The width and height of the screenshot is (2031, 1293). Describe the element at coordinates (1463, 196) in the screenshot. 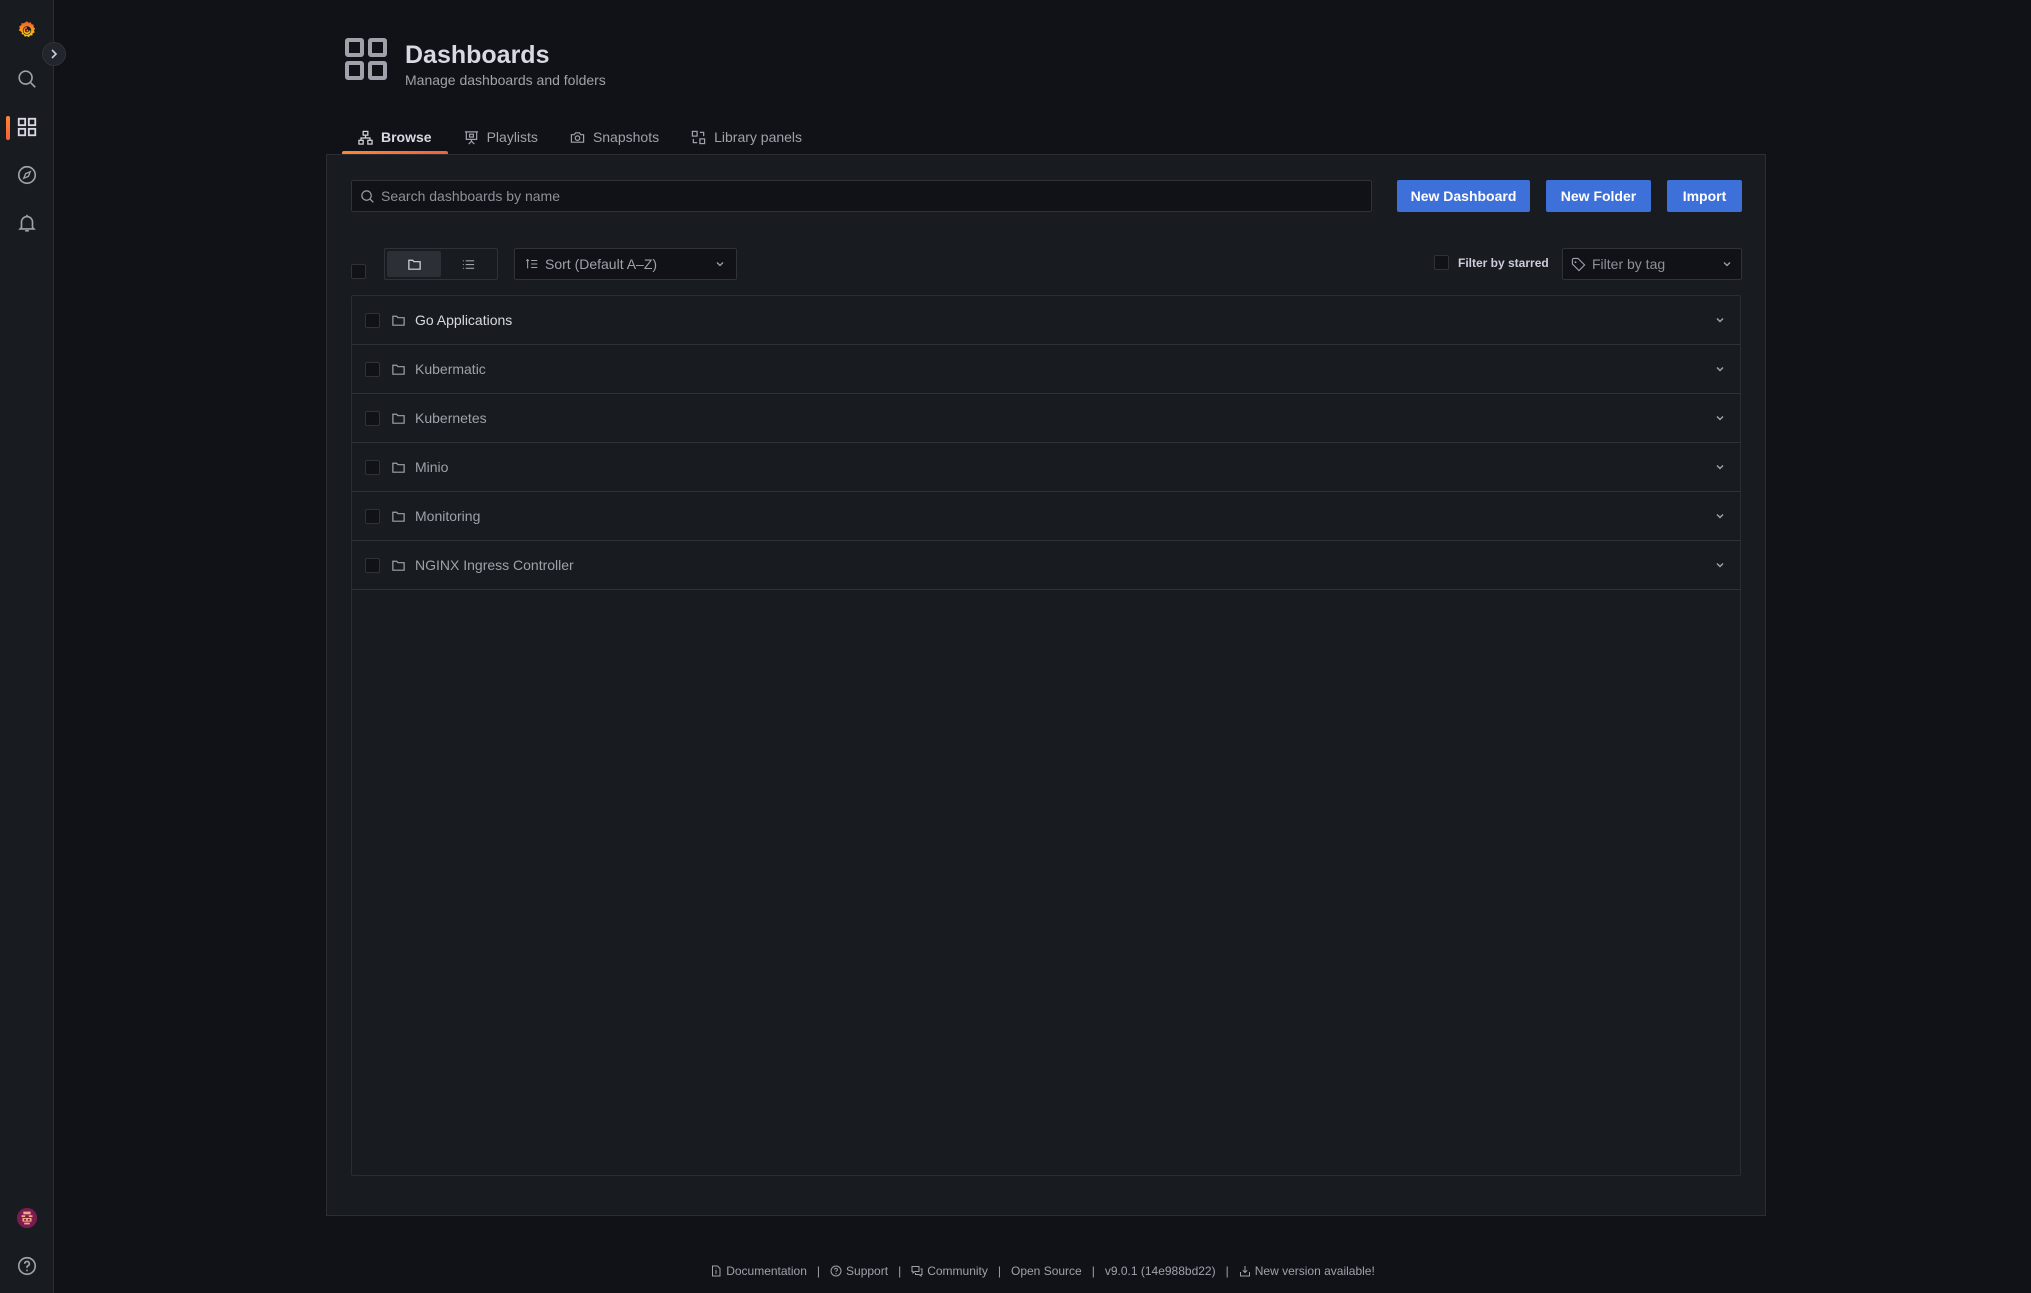

I see `new-dashboard-button: New Dashboard` at that location.